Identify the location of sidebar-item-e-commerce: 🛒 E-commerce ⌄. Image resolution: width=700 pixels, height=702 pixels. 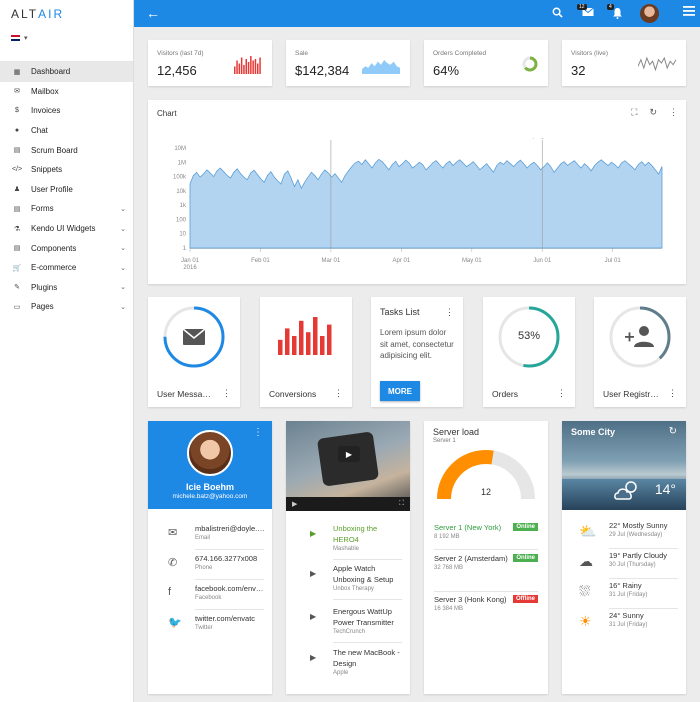
(66, 268).